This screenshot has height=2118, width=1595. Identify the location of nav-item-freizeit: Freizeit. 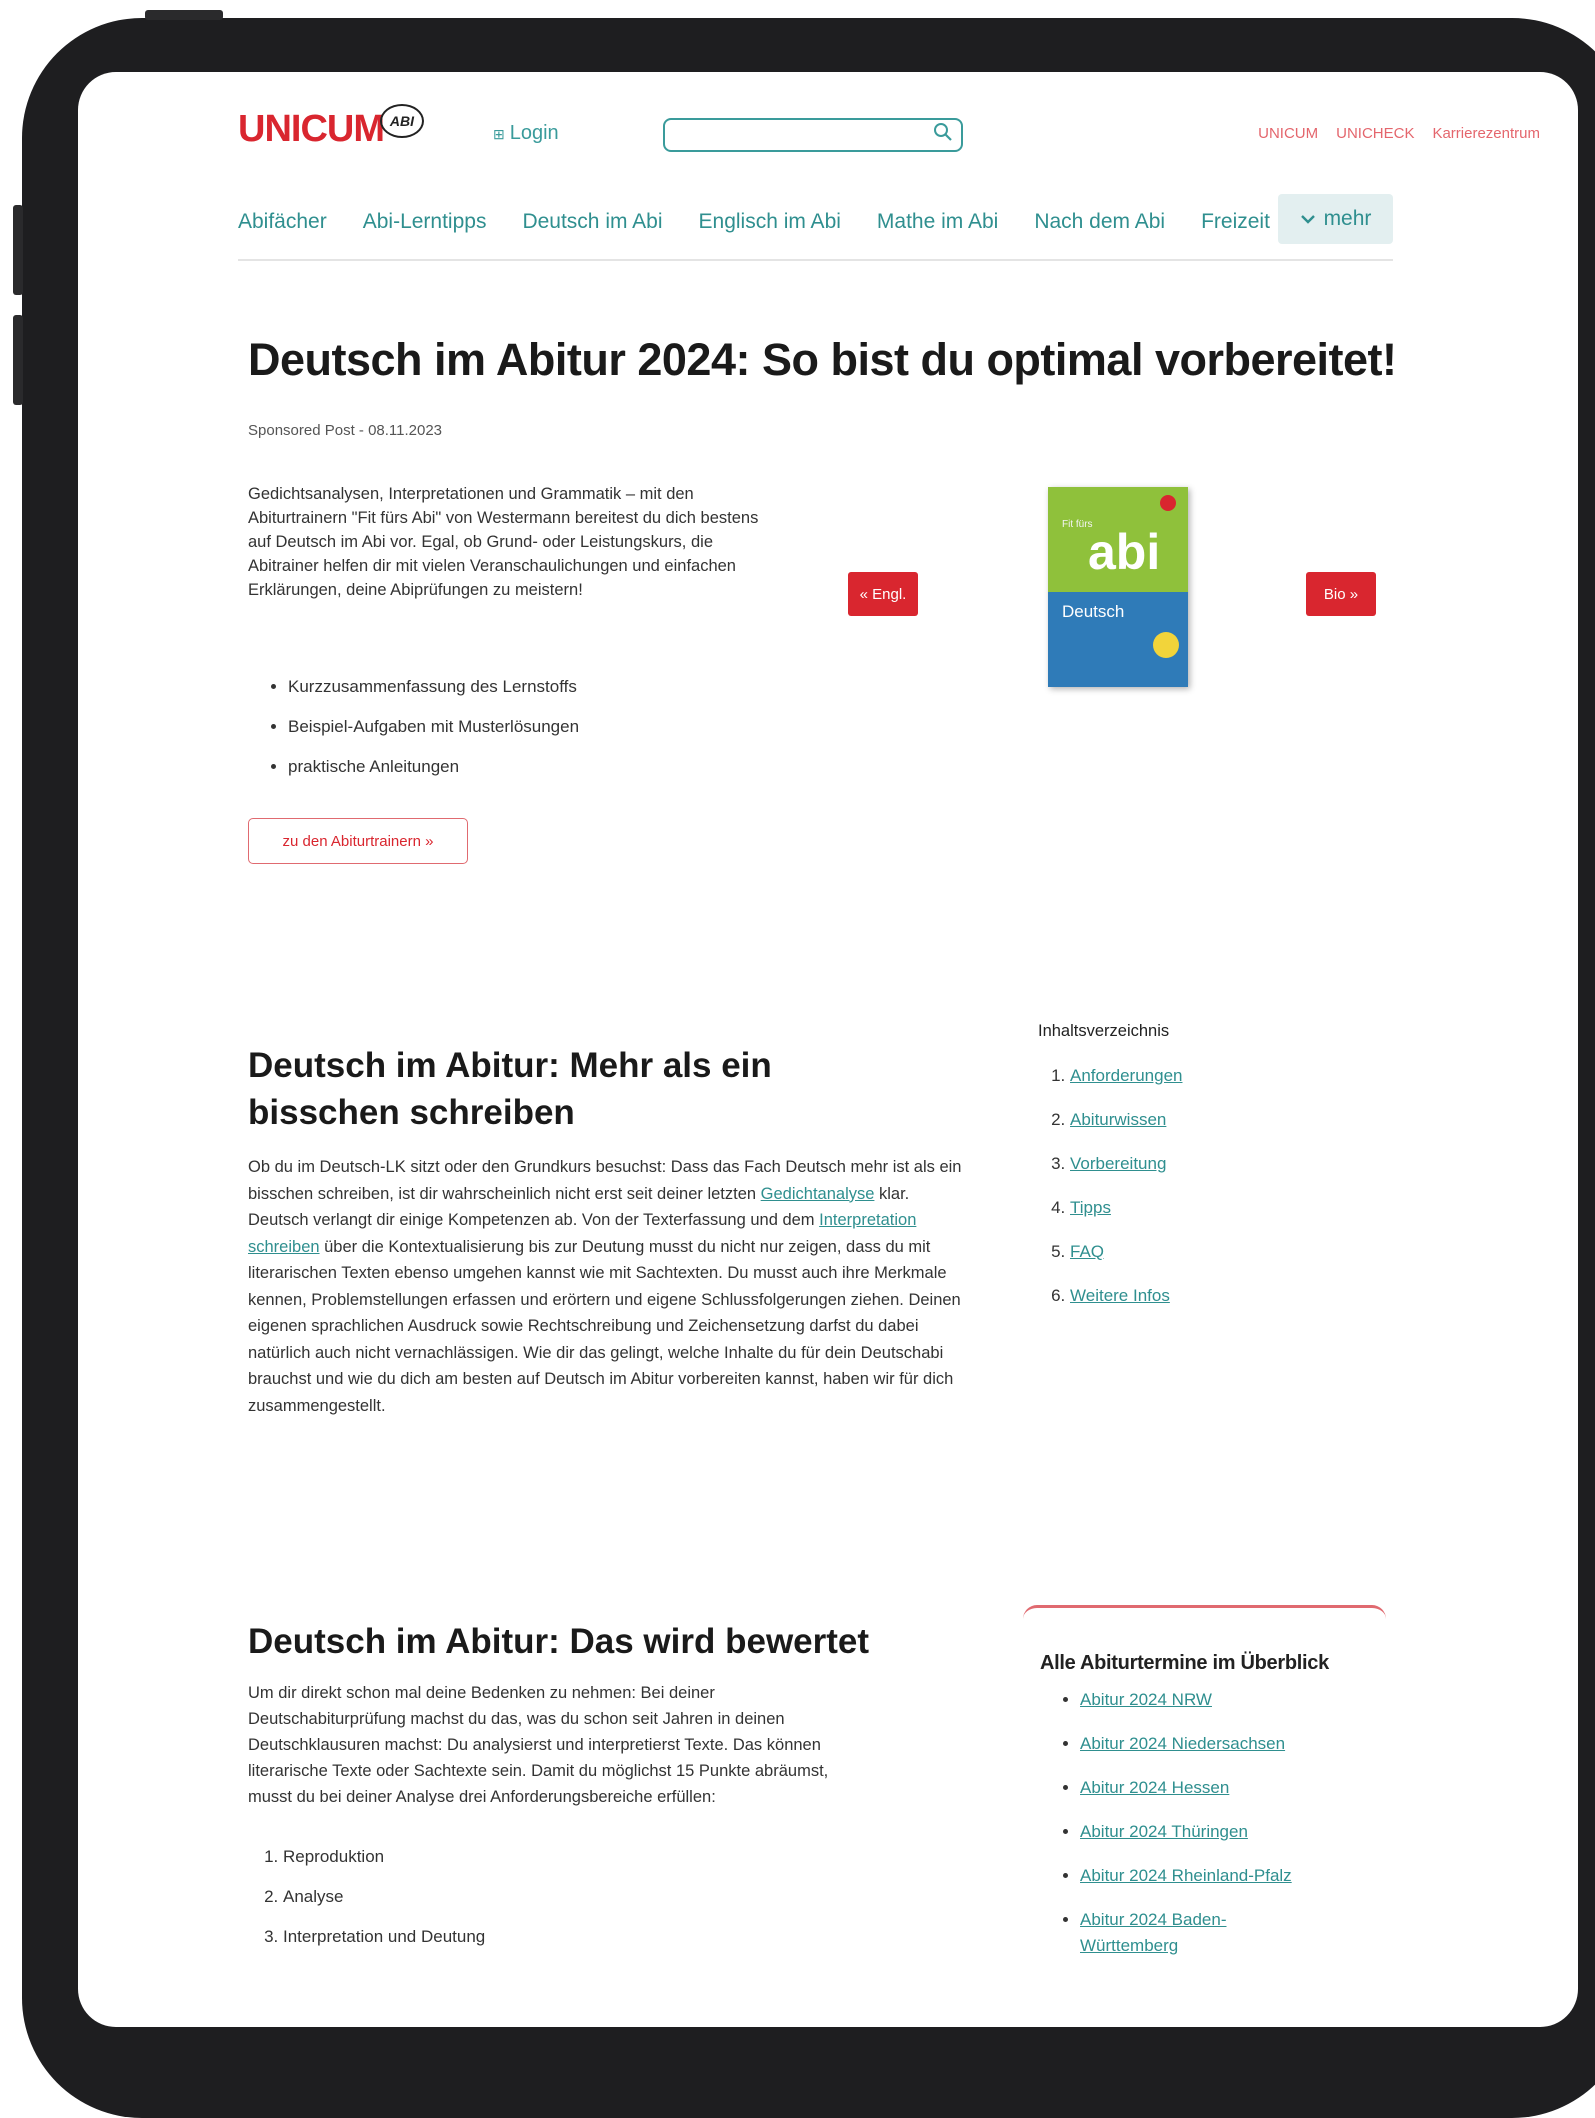
(1235, 222).